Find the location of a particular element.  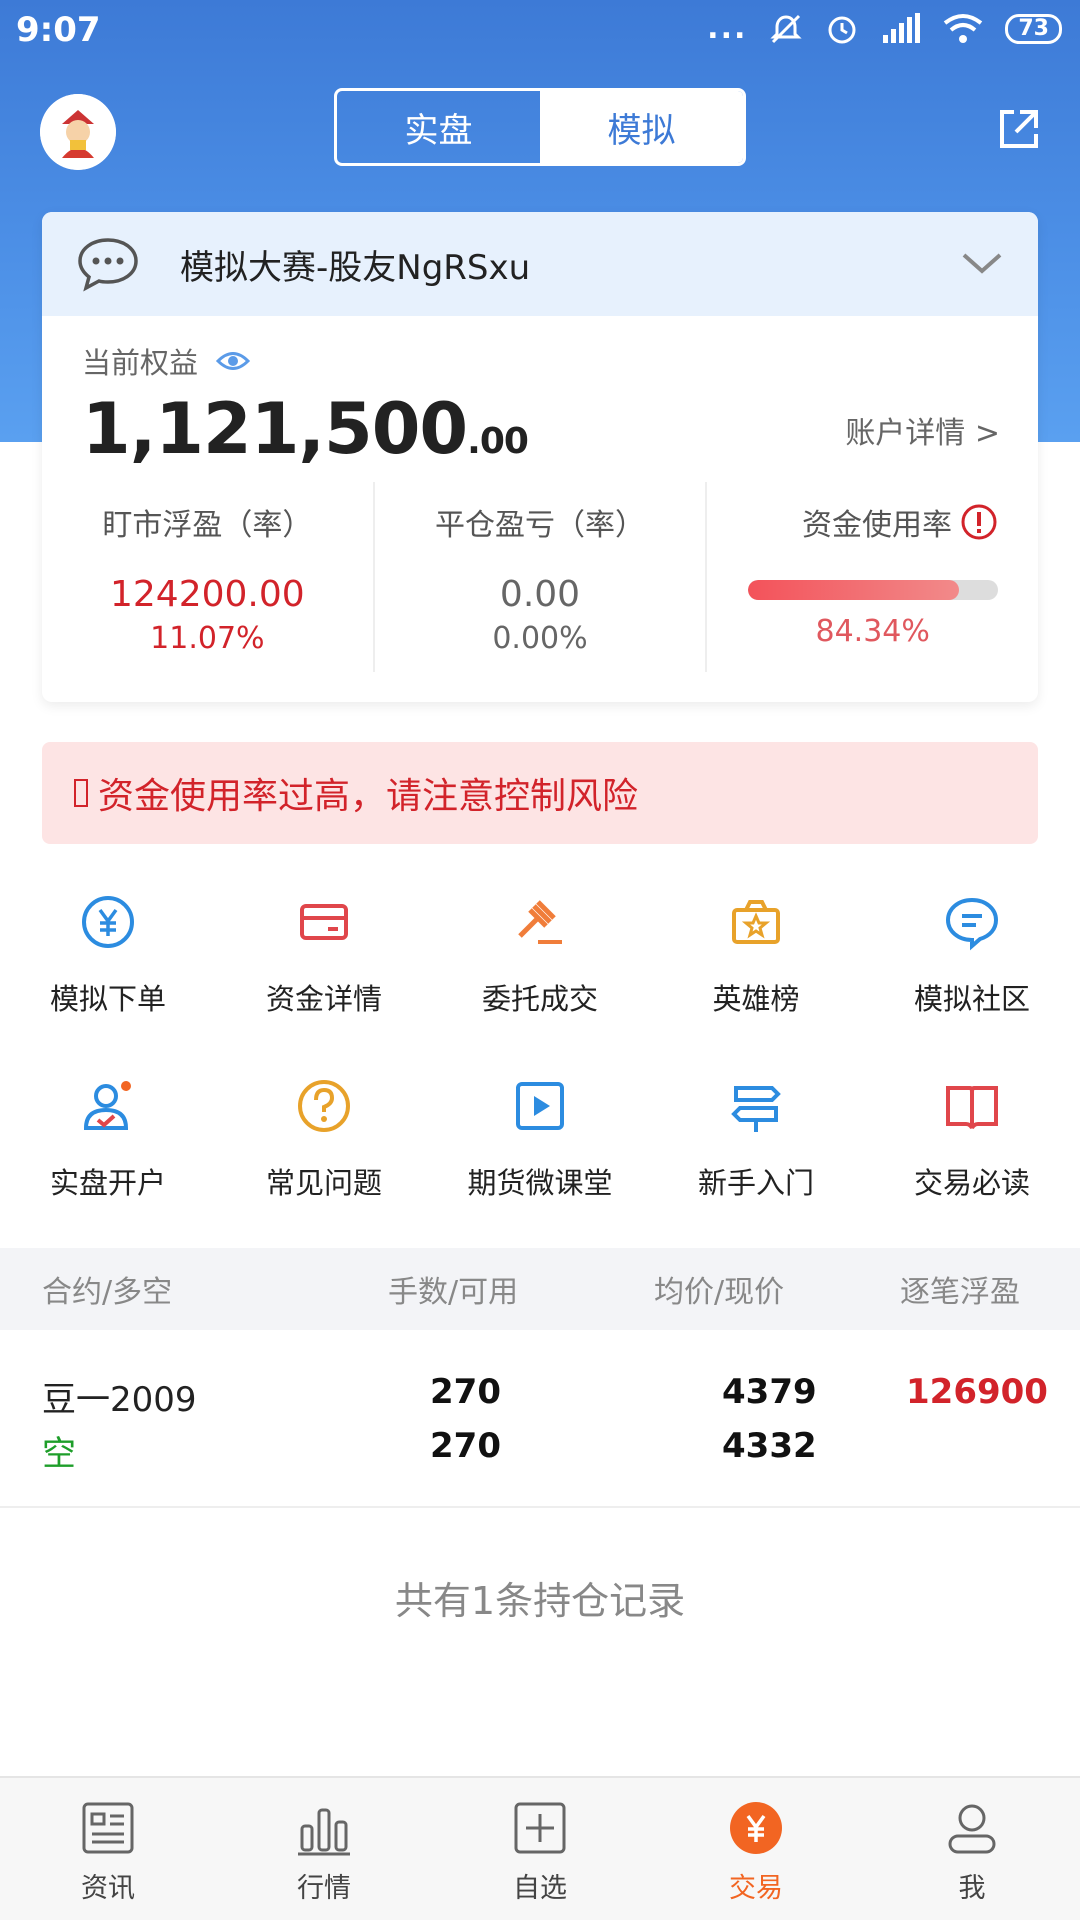

equity-integer: 1,121,500 is located at coordinates (275, 429).